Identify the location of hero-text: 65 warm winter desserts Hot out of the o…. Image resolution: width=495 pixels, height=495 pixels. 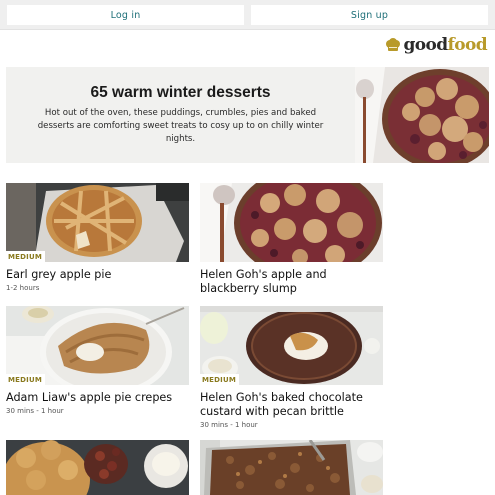
(180, 115).